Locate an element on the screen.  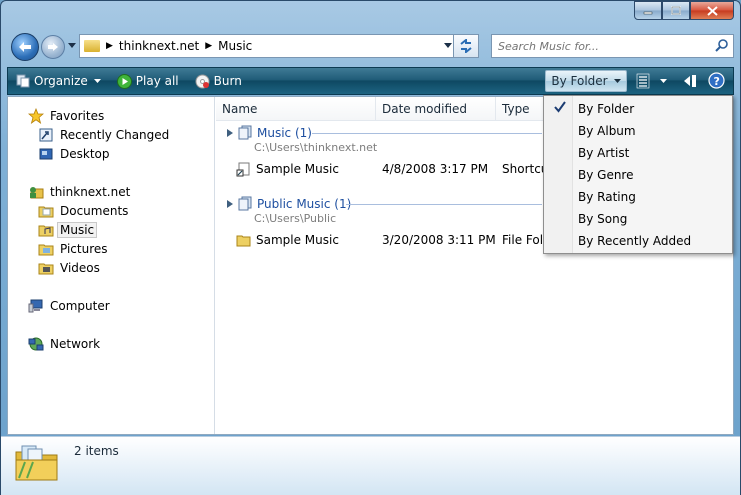
breadcrumb-music: Music is located at coordinates (235, 46).